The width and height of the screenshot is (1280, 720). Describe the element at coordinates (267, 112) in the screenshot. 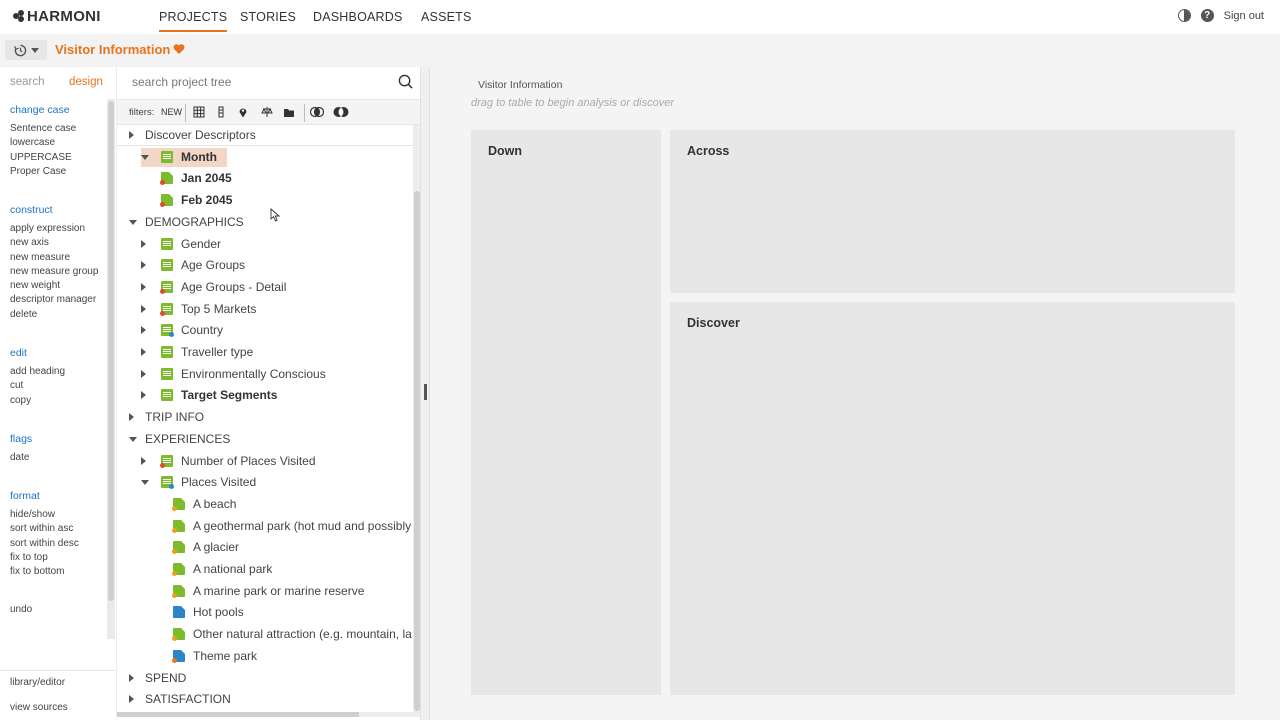

I see `balance-icon` at that location.